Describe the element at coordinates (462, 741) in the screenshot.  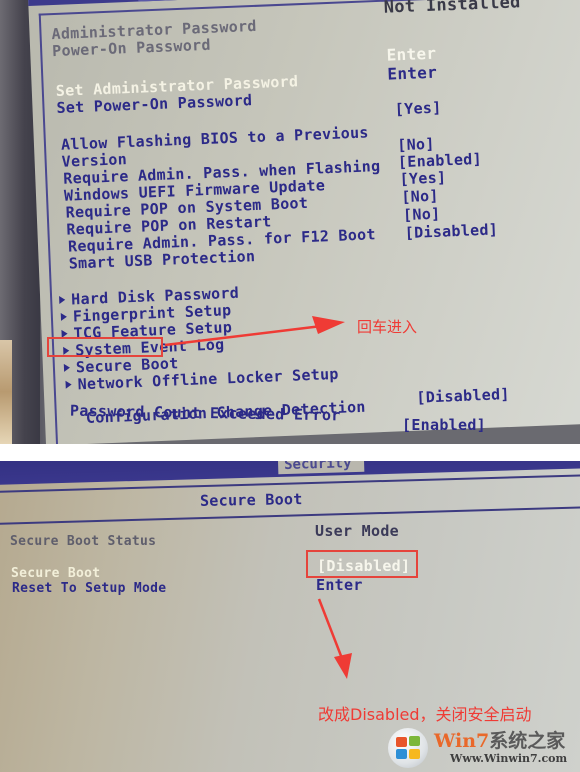
I see `watermark-brand-win: Win7` at that location.